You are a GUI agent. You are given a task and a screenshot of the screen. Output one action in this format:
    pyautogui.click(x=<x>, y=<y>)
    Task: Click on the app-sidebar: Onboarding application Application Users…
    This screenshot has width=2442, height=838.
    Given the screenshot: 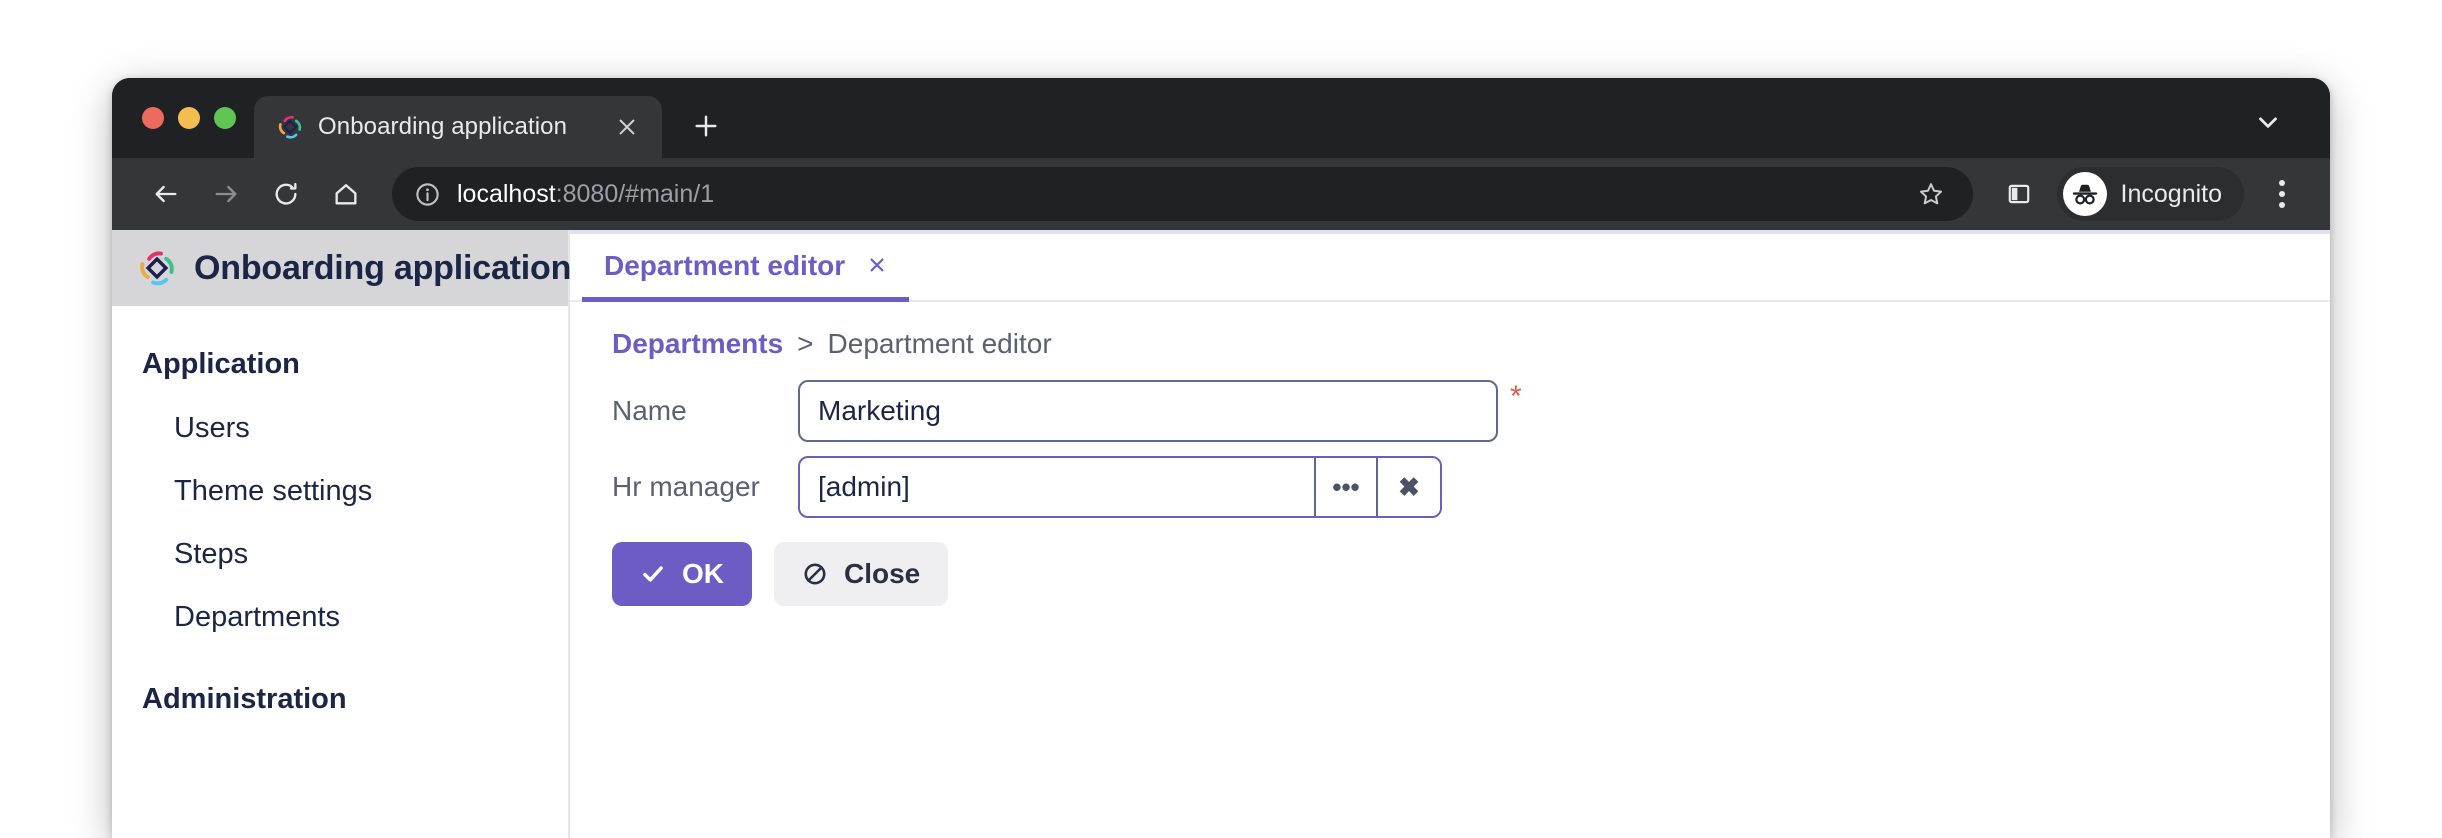 What is the action you would take?
    pyautogui.click(x=342, y=534)
    